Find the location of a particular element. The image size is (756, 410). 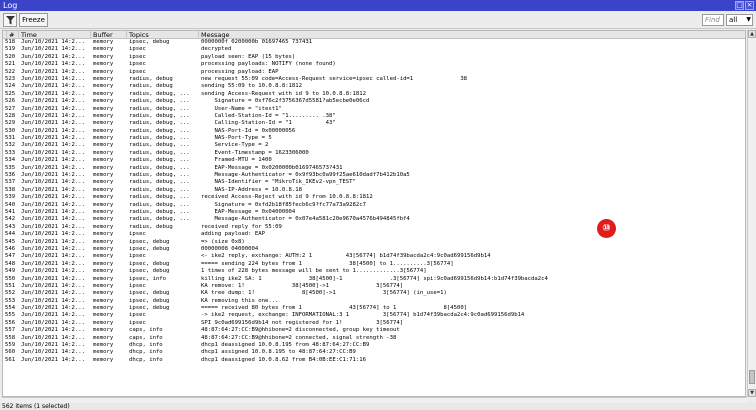

row-message: EAP-Message = 0x0200000b0169746573?431 is located at coordinates (272, 167).